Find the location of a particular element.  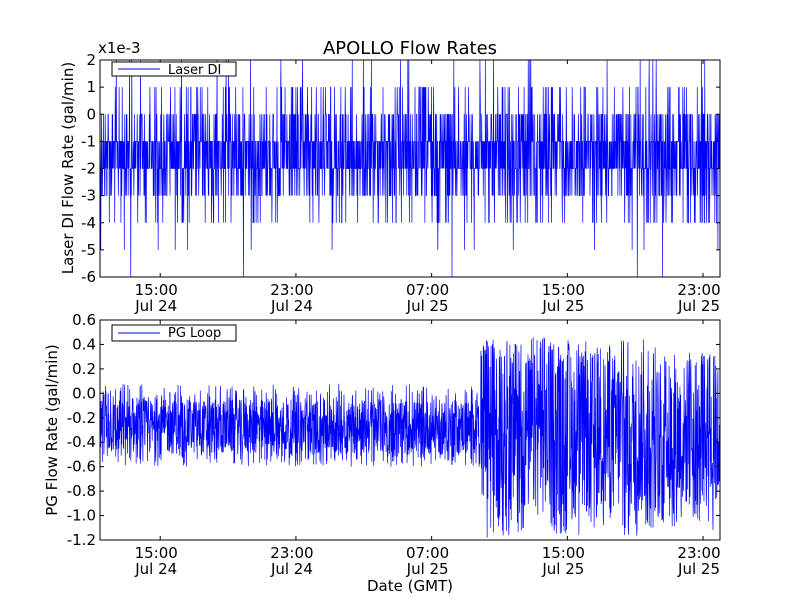

y-tick-label: -0.2 is located at coordinates (81, 418).